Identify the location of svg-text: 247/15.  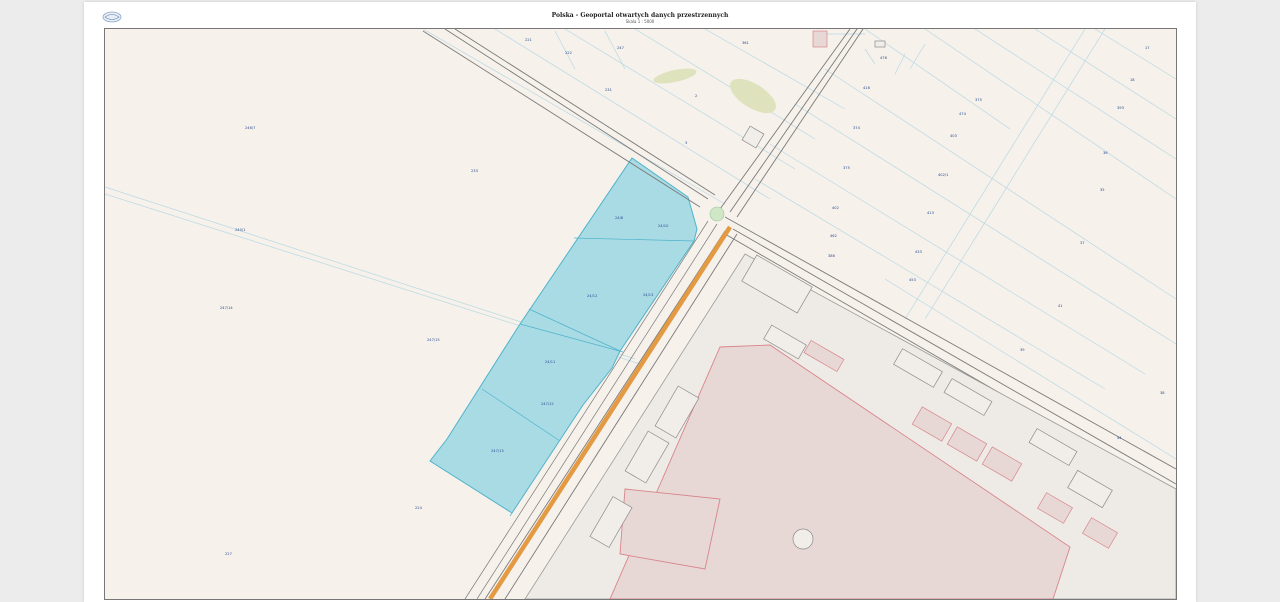
(433, 340).